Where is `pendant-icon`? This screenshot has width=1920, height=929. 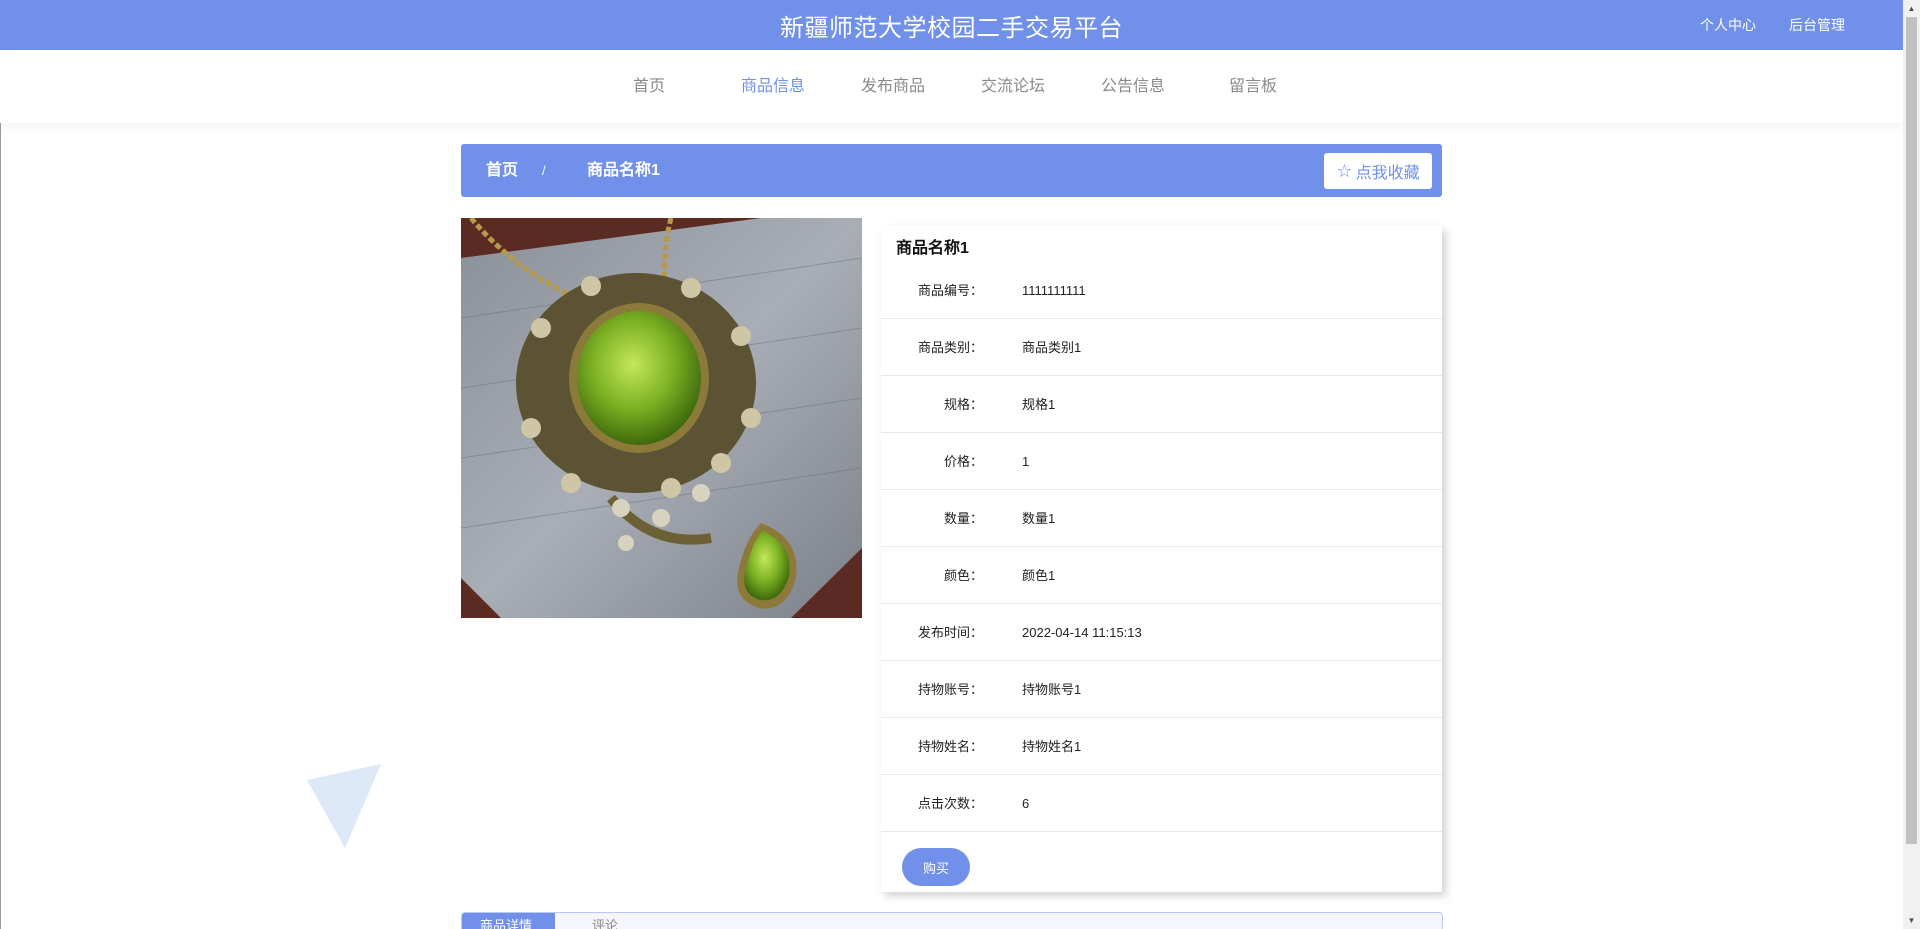 pendant-icon is located at coordinates (661, 418).